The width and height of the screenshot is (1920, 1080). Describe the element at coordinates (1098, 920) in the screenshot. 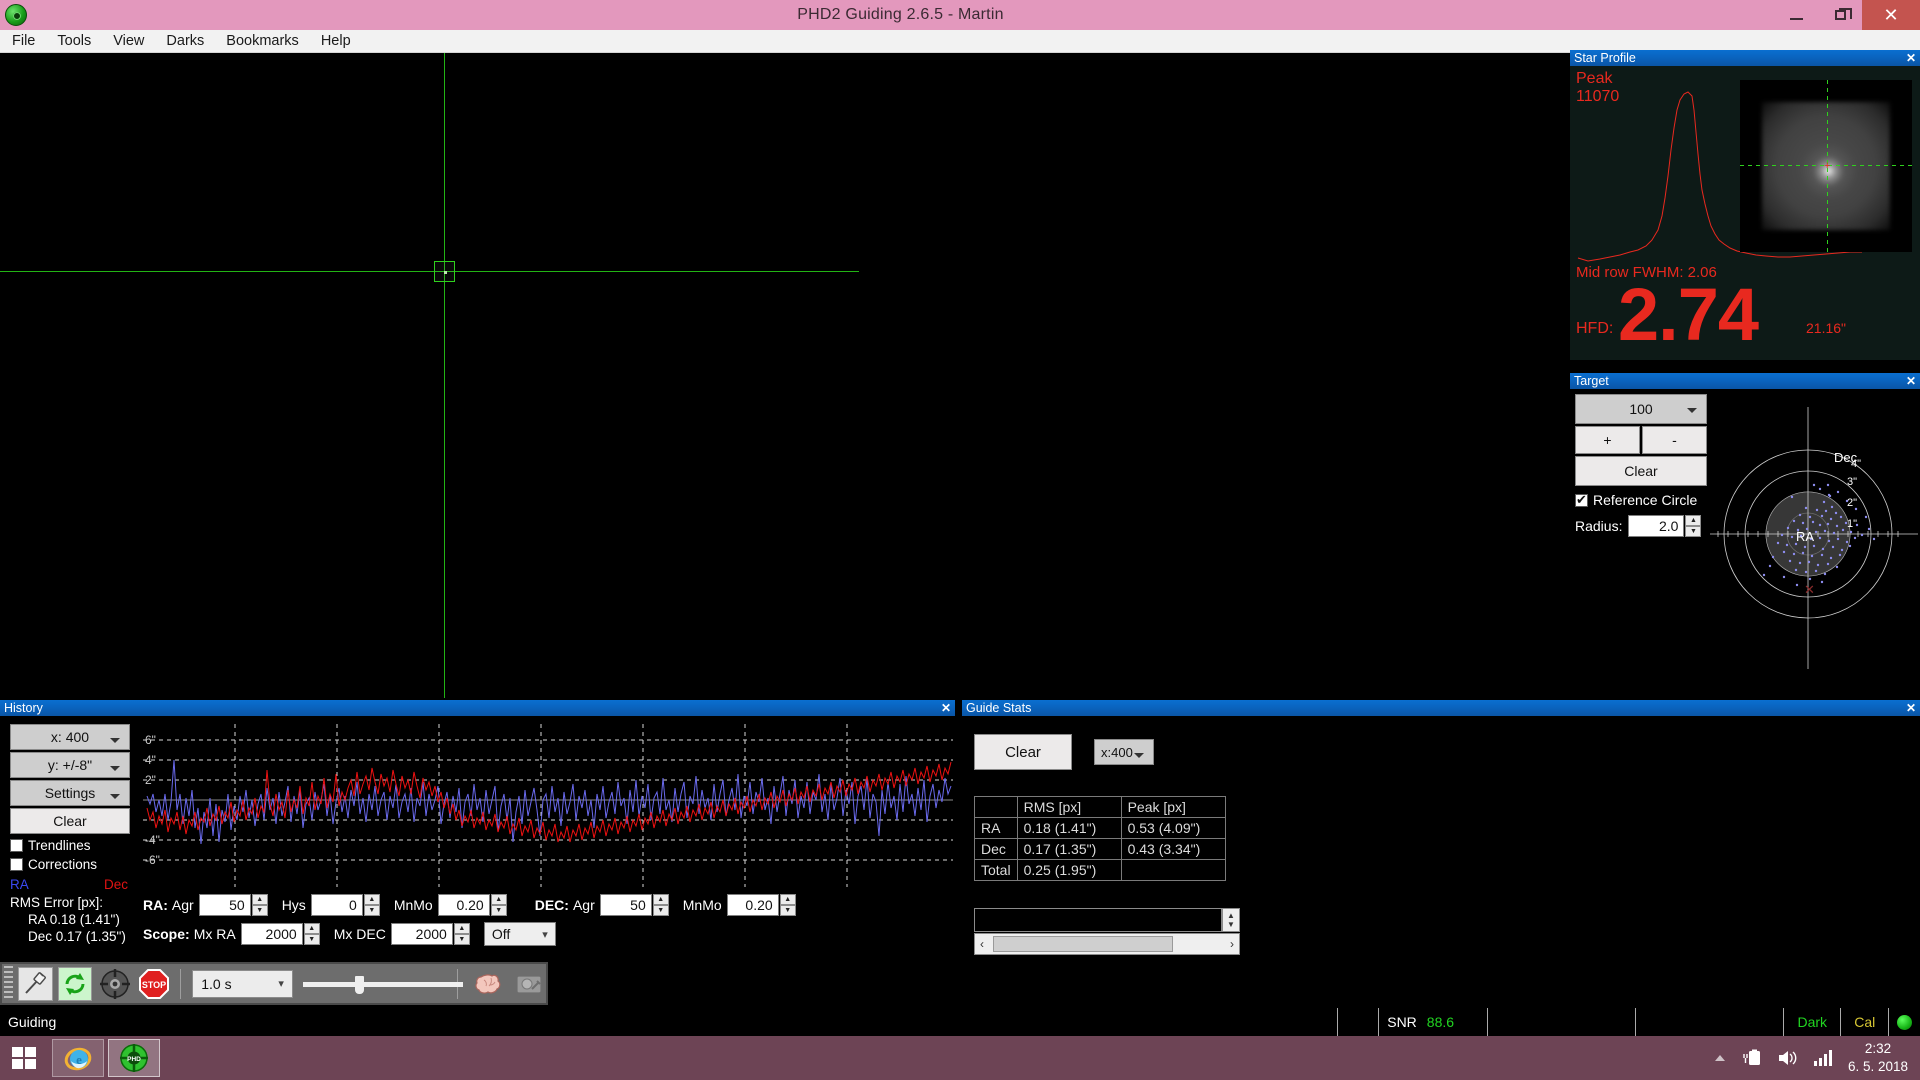

I see `guide-stats-empty-field` at that location.